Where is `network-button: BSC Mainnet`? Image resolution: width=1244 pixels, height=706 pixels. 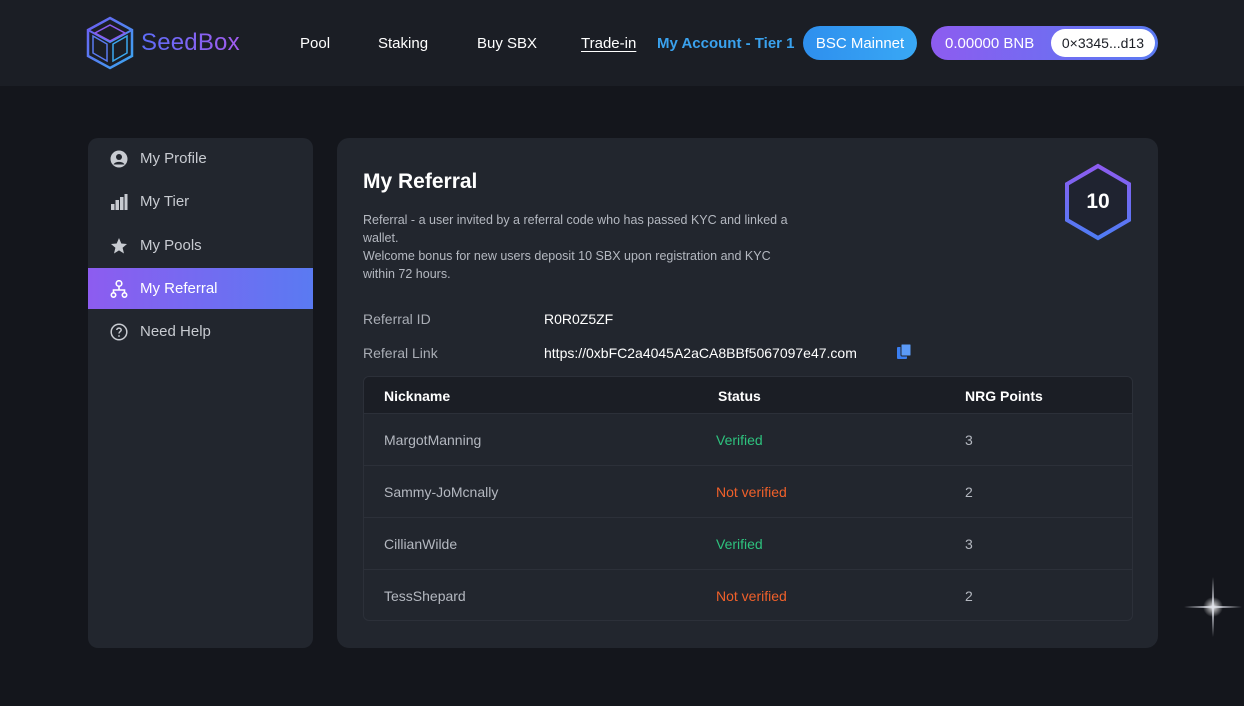 network-button: BSC Mainnet is located at coordinates (860, 43).